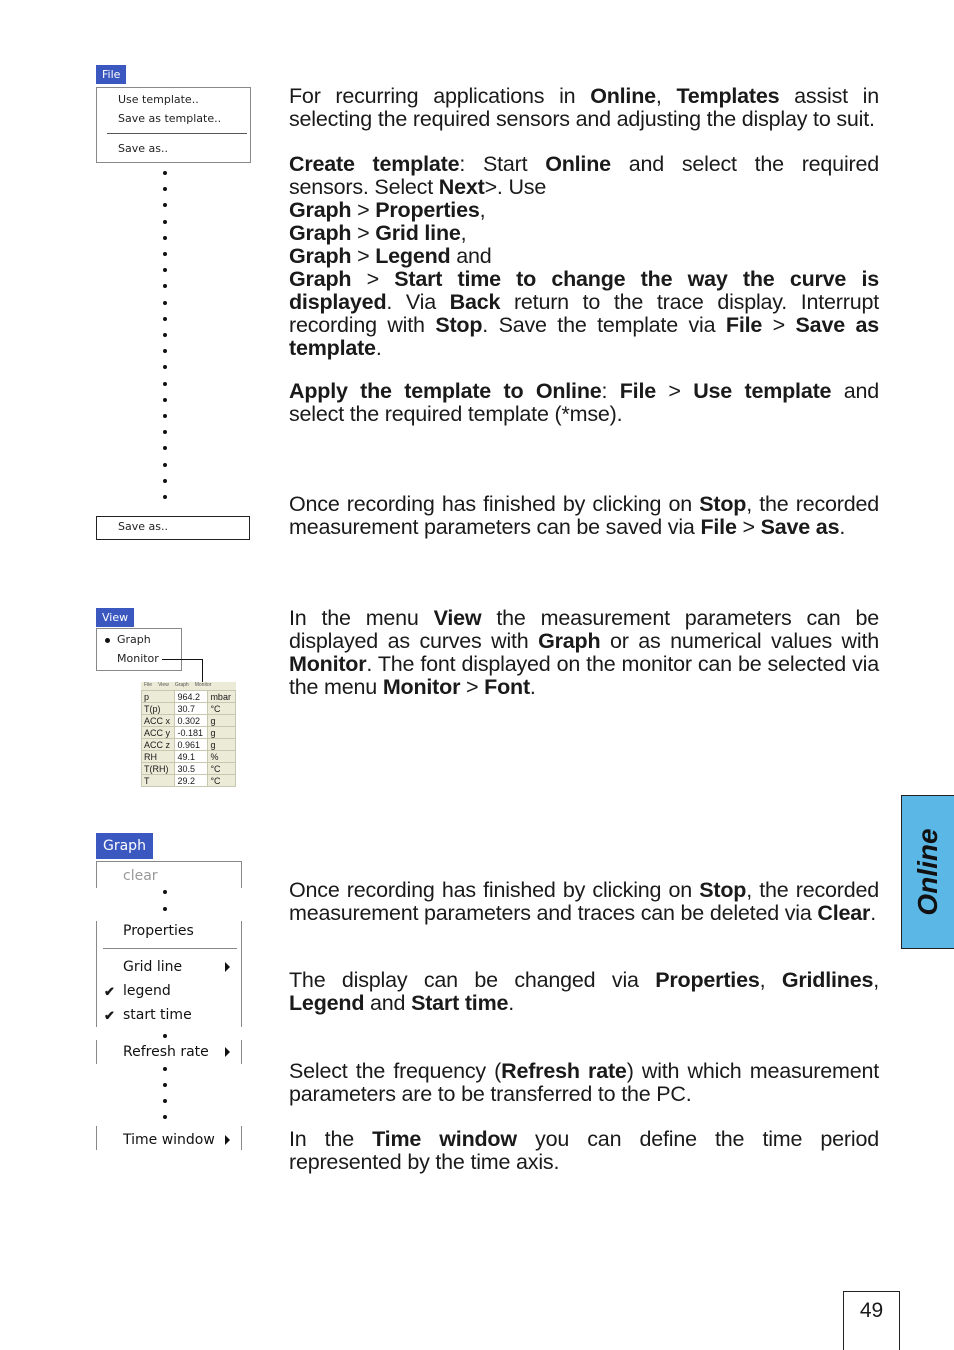  What do you see at coordinates (143, 148) in the screenshot?
I see `menu-item-save-as: Save as..` at bounding box center [143, 148].